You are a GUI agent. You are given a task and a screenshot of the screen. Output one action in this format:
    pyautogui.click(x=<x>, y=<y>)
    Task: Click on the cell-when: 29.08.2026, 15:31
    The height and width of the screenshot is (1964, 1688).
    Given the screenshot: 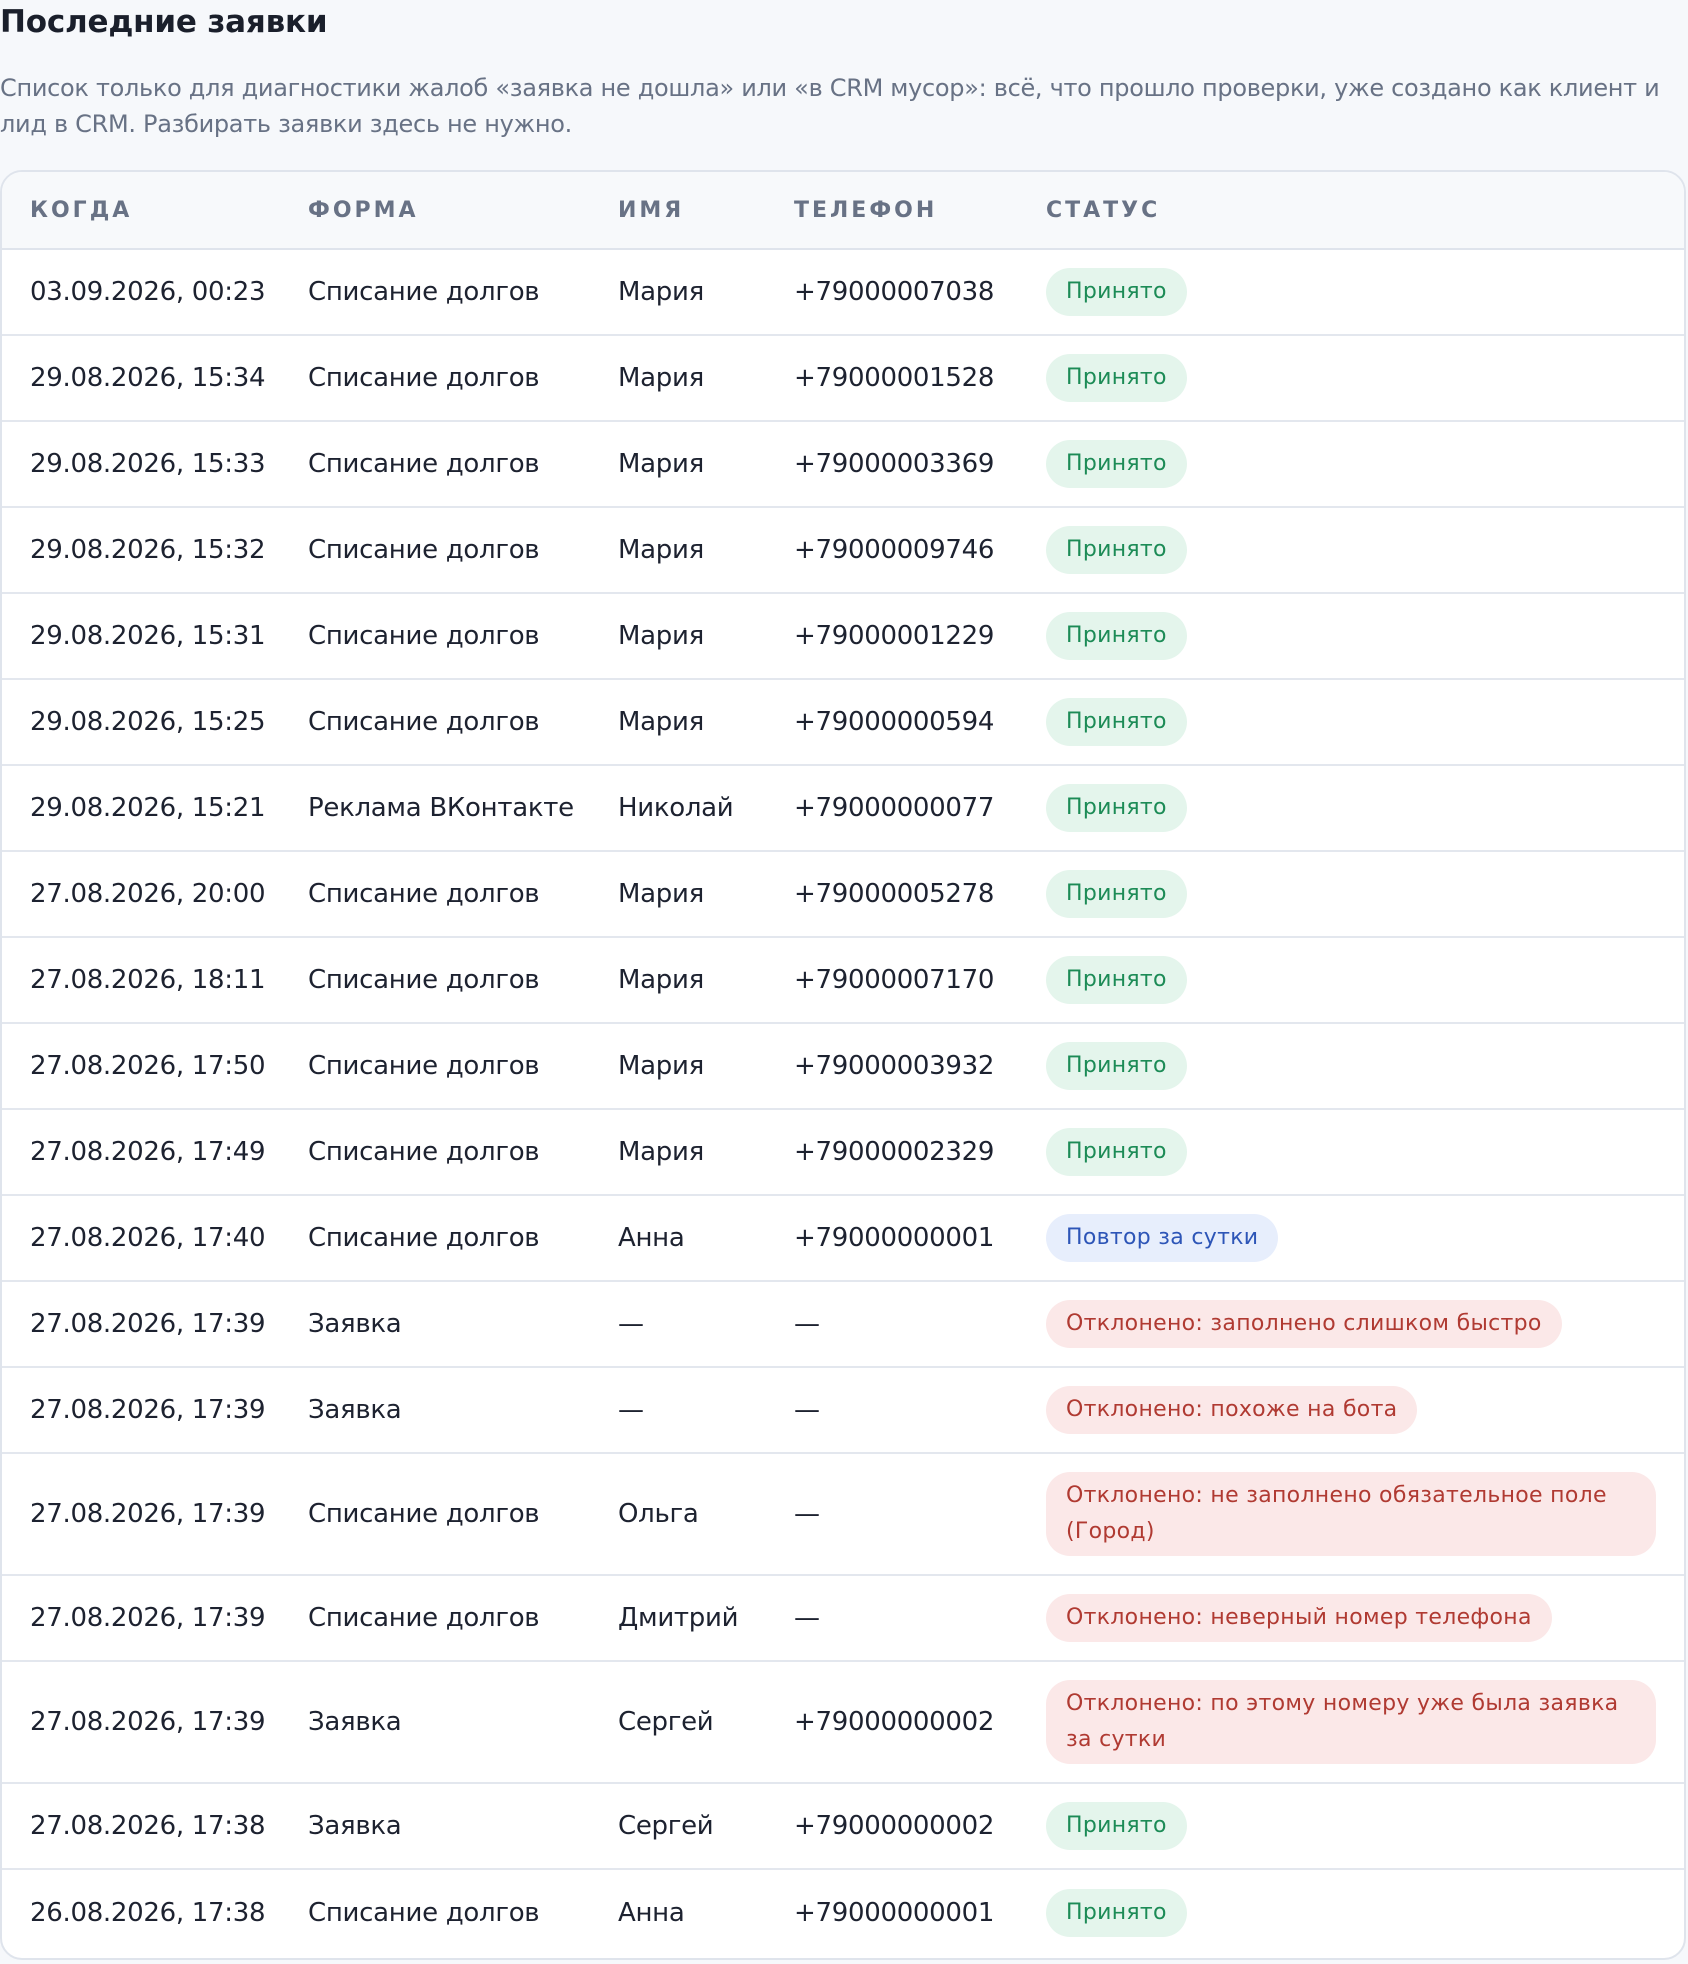 What is the action you would take?
    pyautogui.click(x=141, y=636)
    